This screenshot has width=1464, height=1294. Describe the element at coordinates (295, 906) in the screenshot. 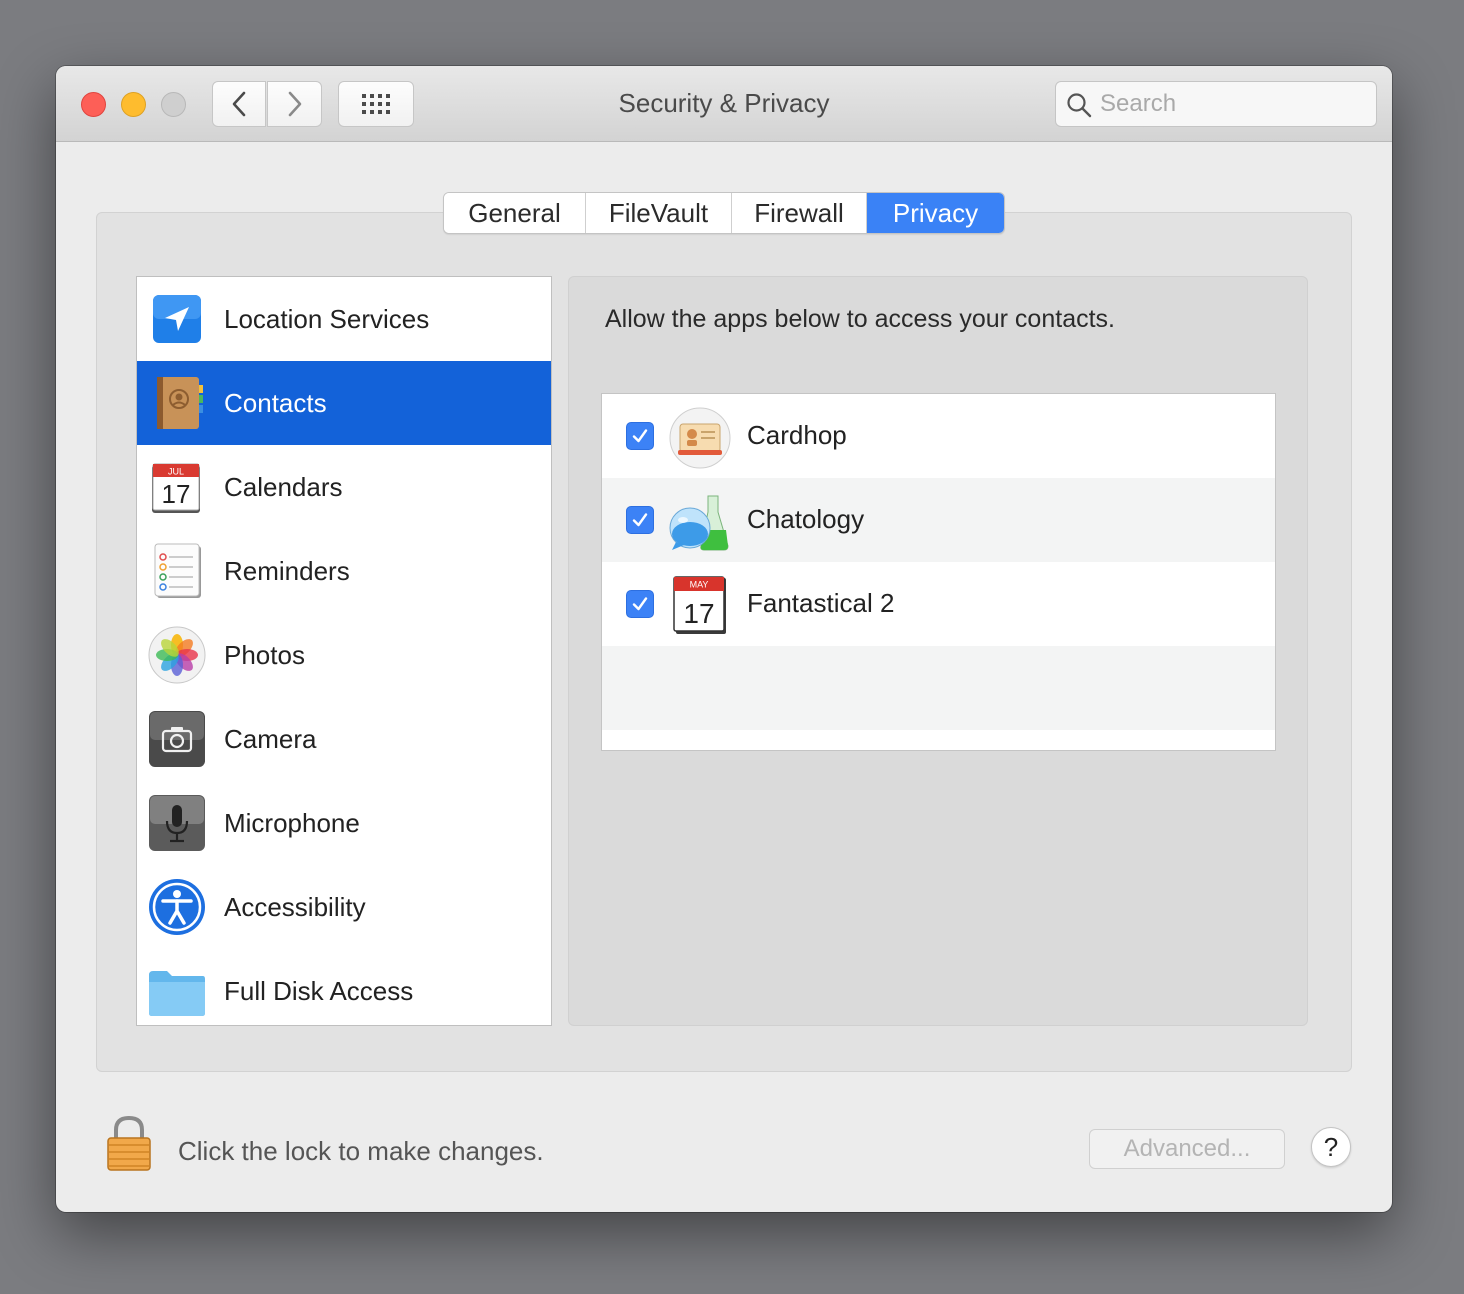

I see `sidebar-item-label: Accessibility` at that location.